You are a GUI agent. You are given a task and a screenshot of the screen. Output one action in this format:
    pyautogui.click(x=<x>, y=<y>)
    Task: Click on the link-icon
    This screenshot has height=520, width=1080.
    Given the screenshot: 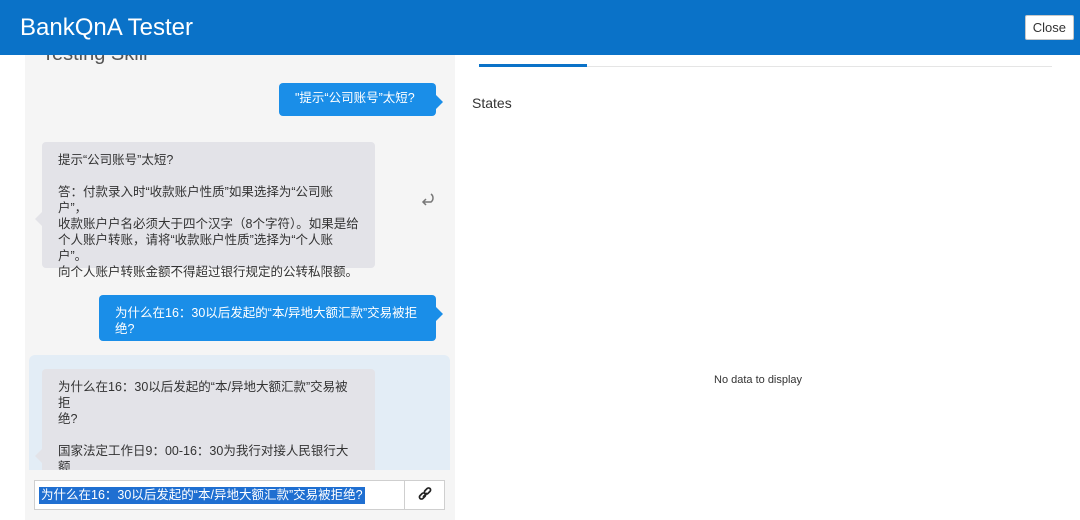 What is the action you would take?
    pyautogui.click(x=424, y=493)
    